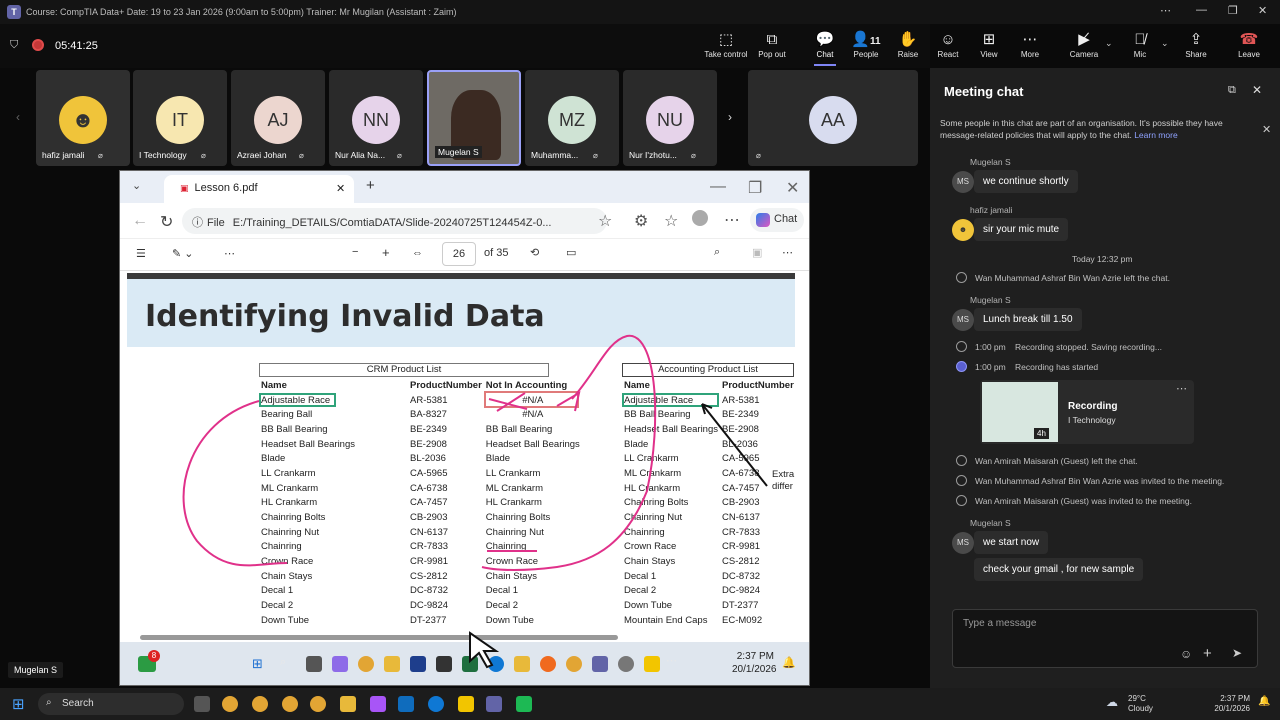 This screenshot has height=720, width=1280. What do you see at coordinates (777, 220) in the screenshot?
I see `copilot-chat-button: Chat` at bounding box center [777, 220].